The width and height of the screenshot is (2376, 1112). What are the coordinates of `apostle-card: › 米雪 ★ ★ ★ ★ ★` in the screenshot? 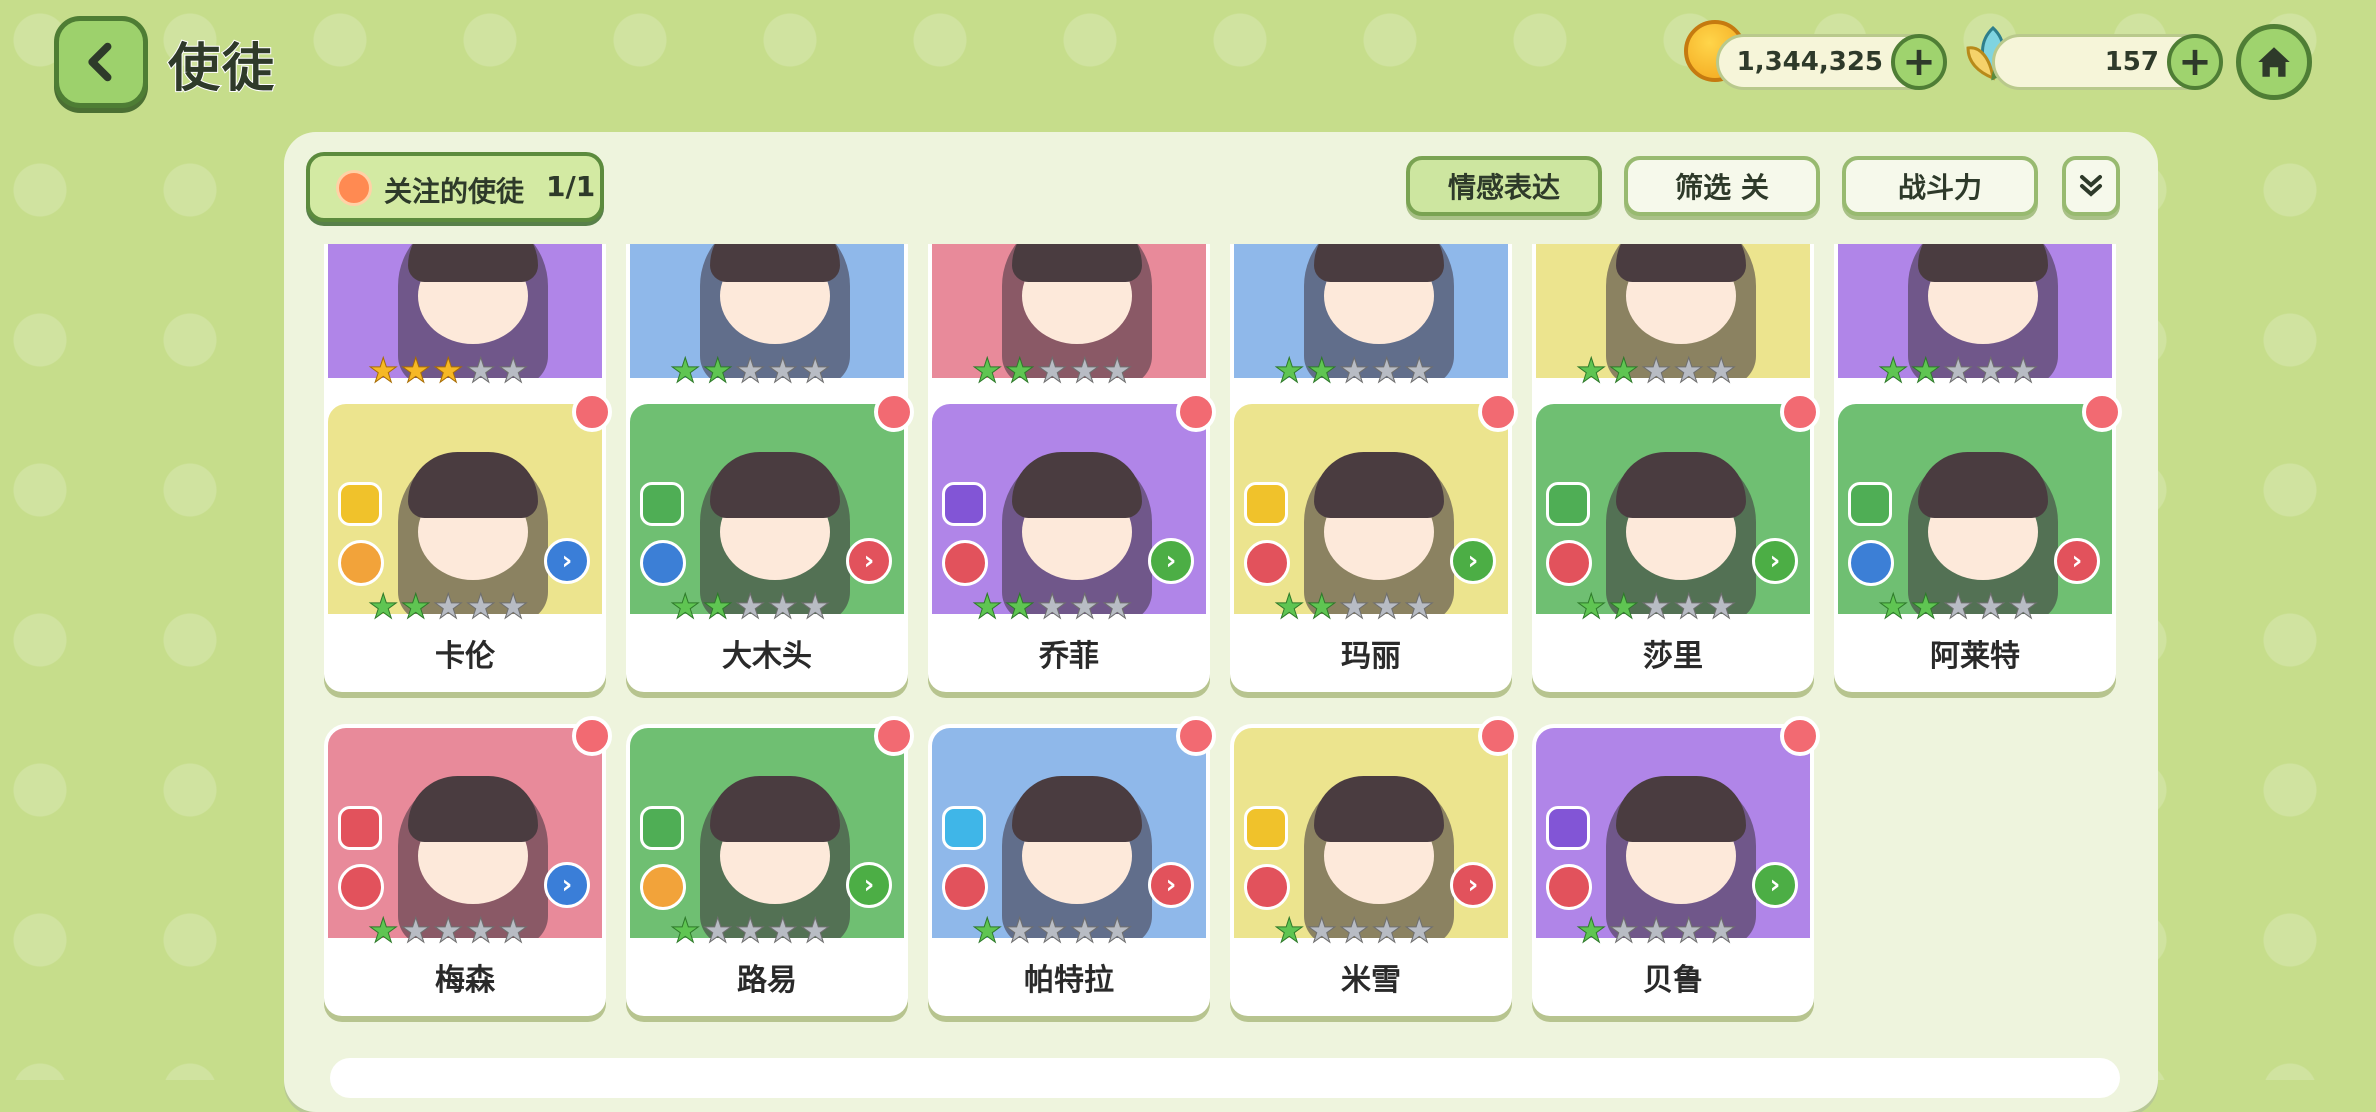 It's located at (1374, 867).